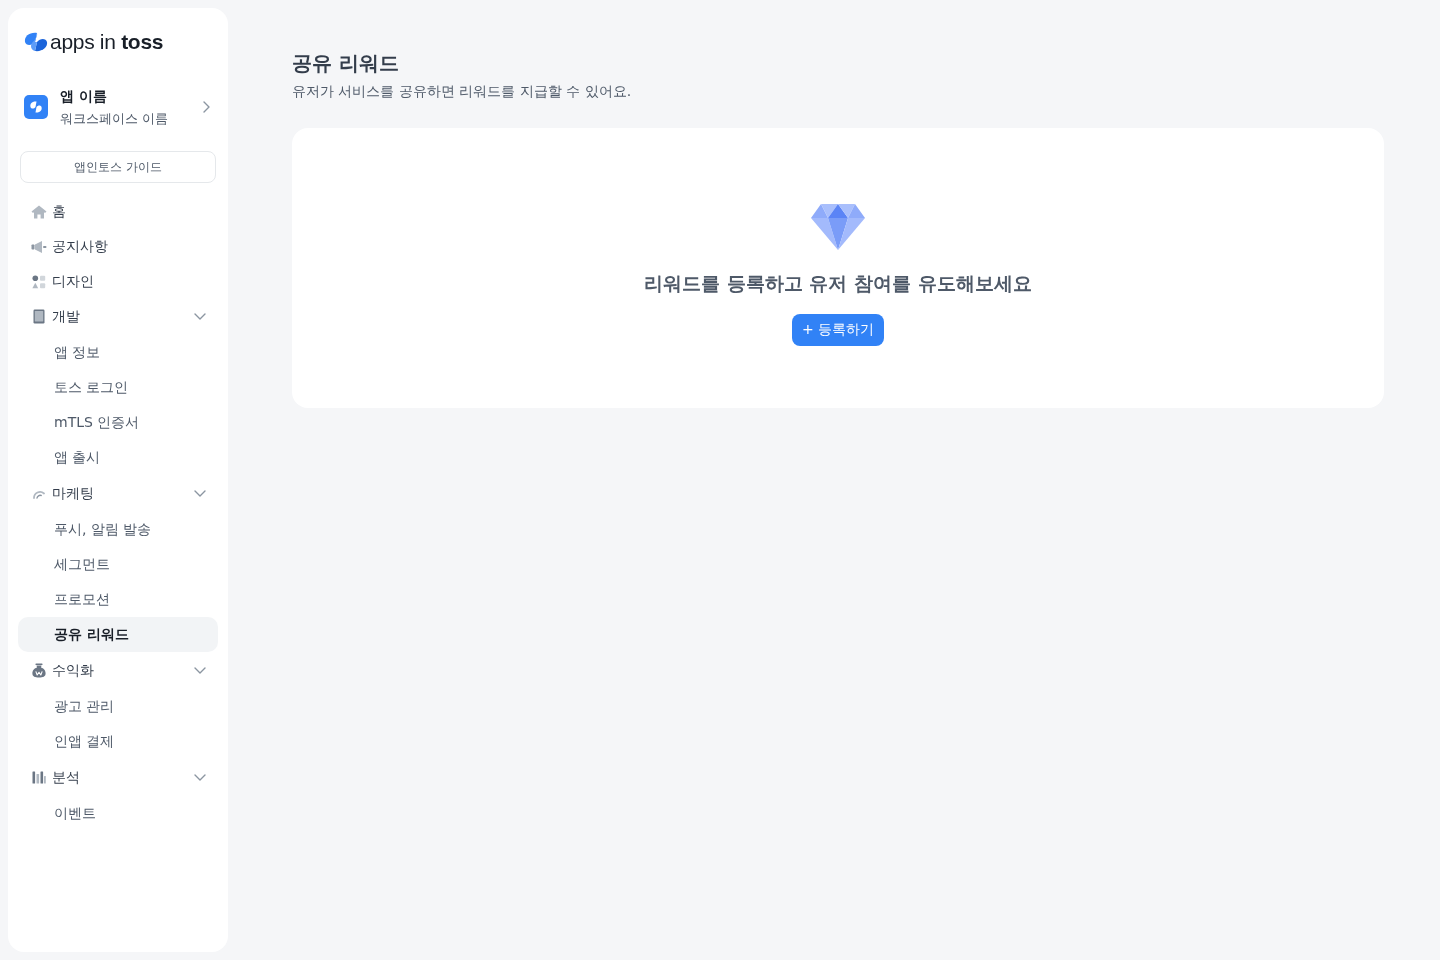  What do you see at coordinates (84, 96) in the screenshot?
I see `app-name: 앱 이름` at bounding box center [84, 96].